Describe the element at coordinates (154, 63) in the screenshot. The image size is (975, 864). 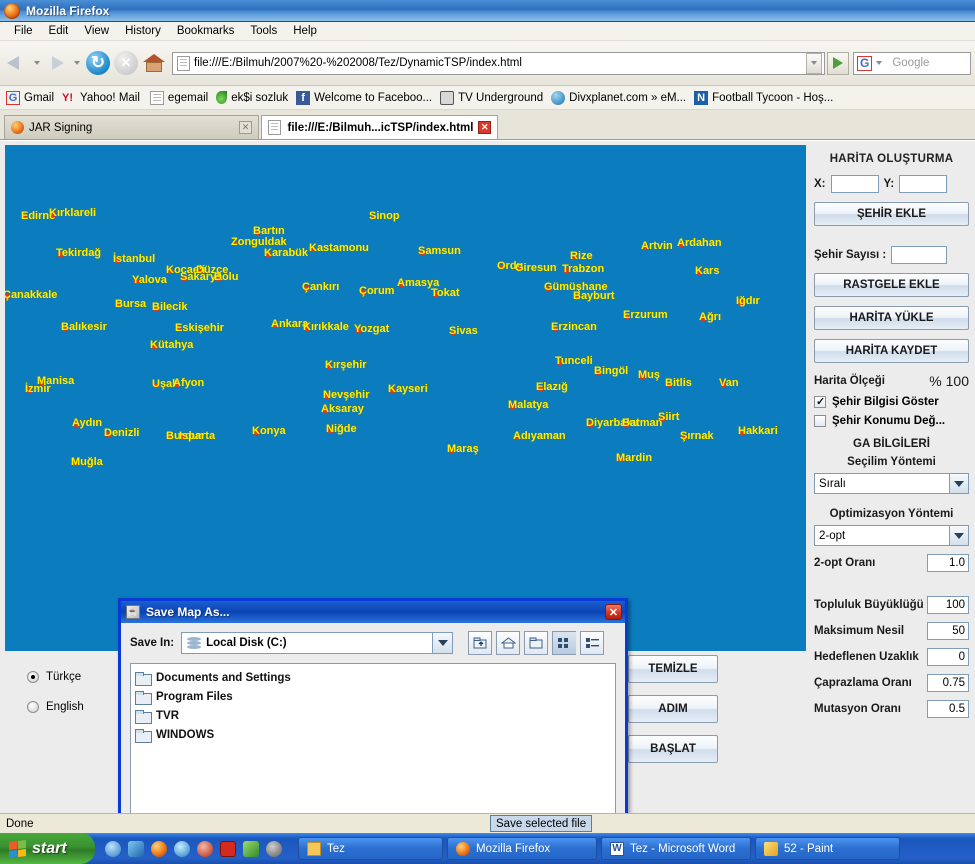
I see `home-button` at that location.